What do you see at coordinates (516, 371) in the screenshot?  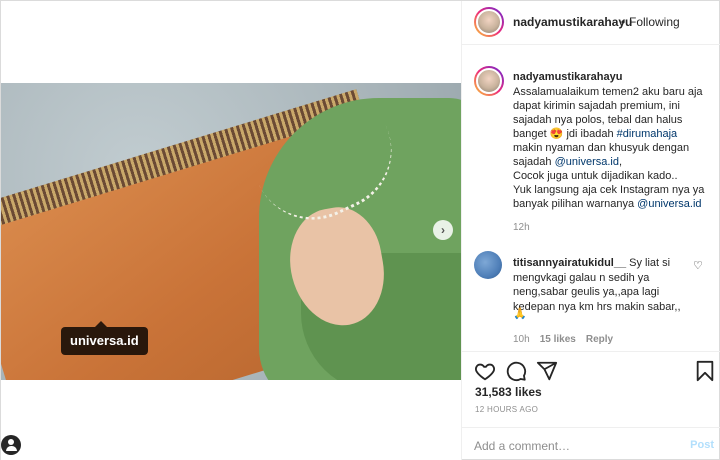 I see `comment-icon` at bounding box center [516, 371].